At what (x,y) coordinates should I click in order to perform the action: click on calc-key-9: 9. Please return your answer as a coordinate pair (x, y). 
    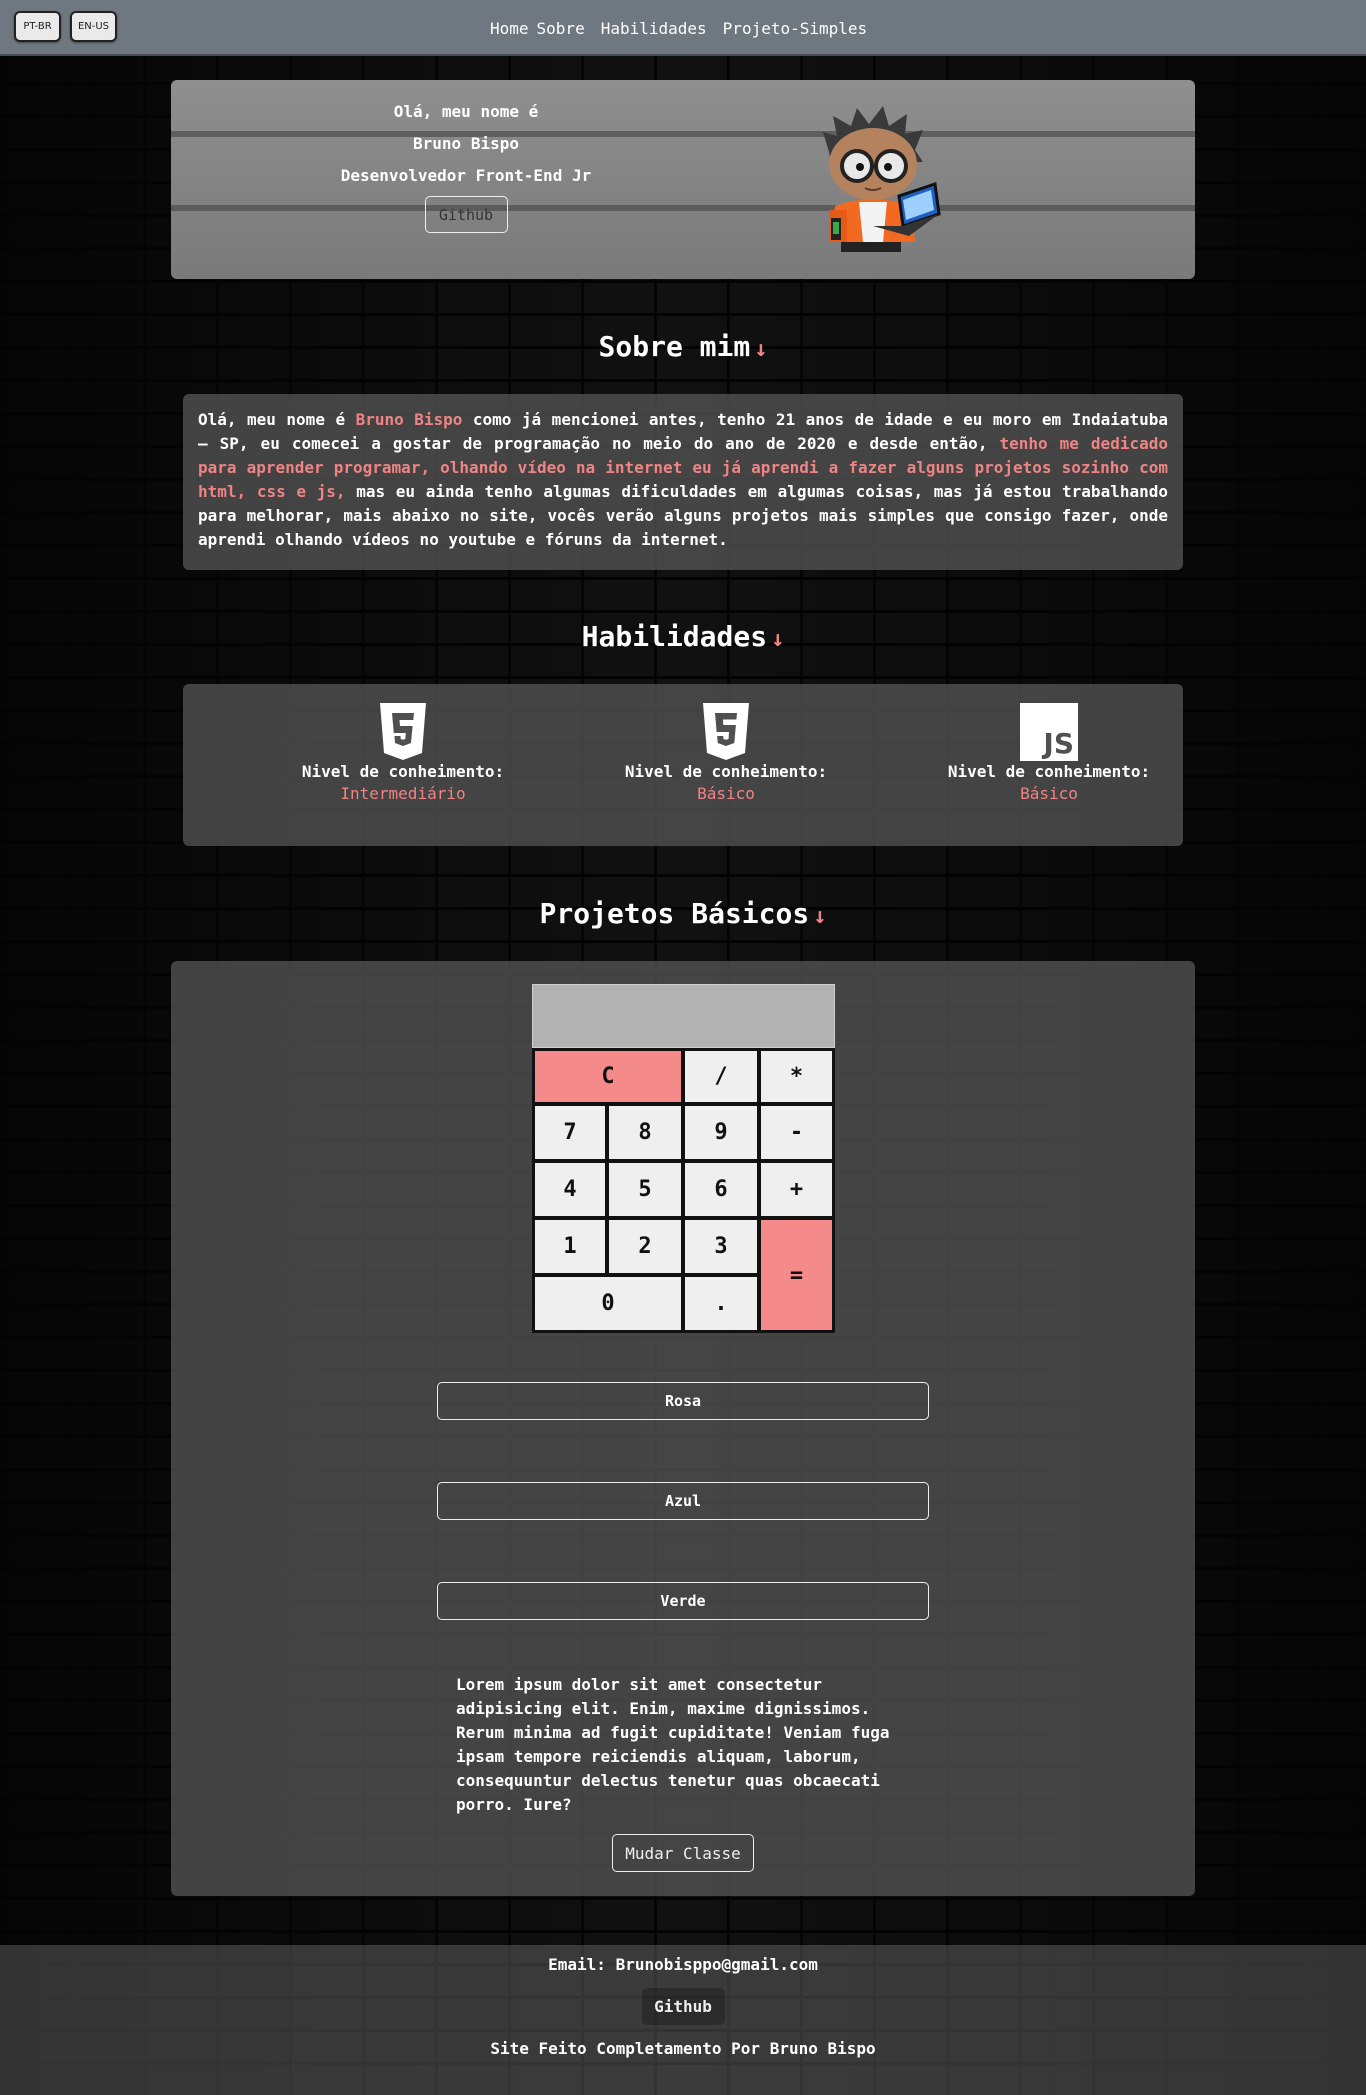
    Looking at the image, I should click on (721, 1132).